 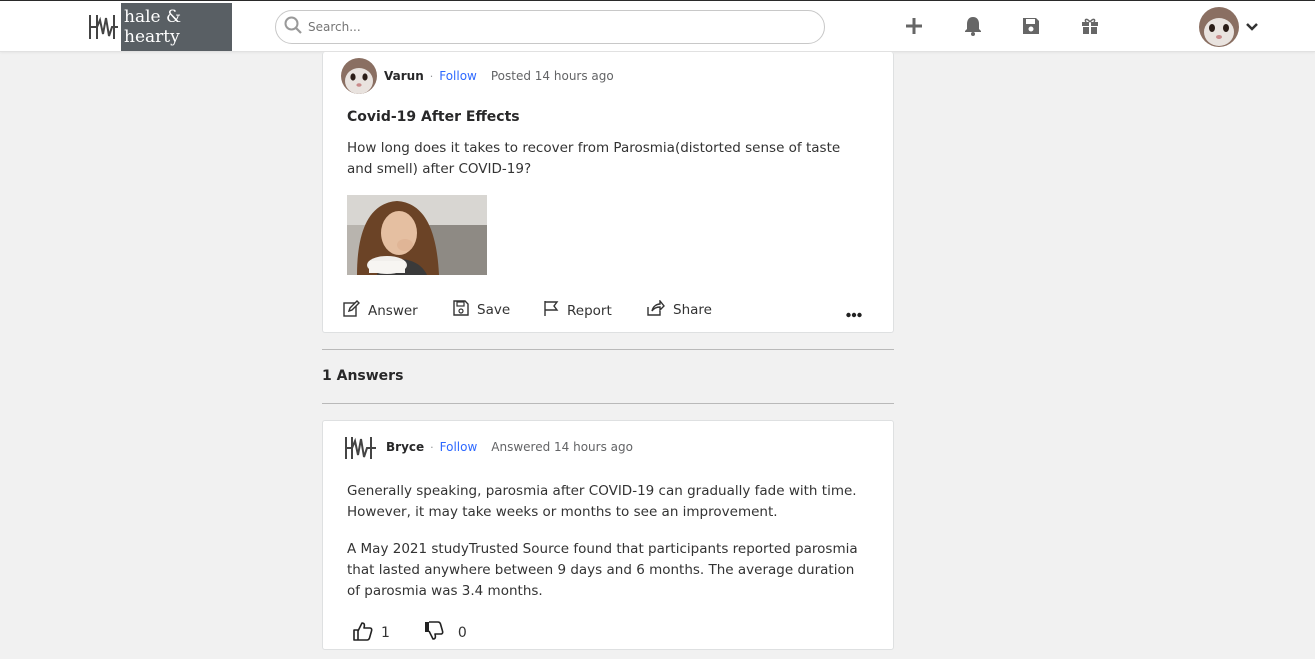 What do you see at coordinates (914, 26) in the screenshot?
I see `plus-icon` at bounding box center [914, 26].